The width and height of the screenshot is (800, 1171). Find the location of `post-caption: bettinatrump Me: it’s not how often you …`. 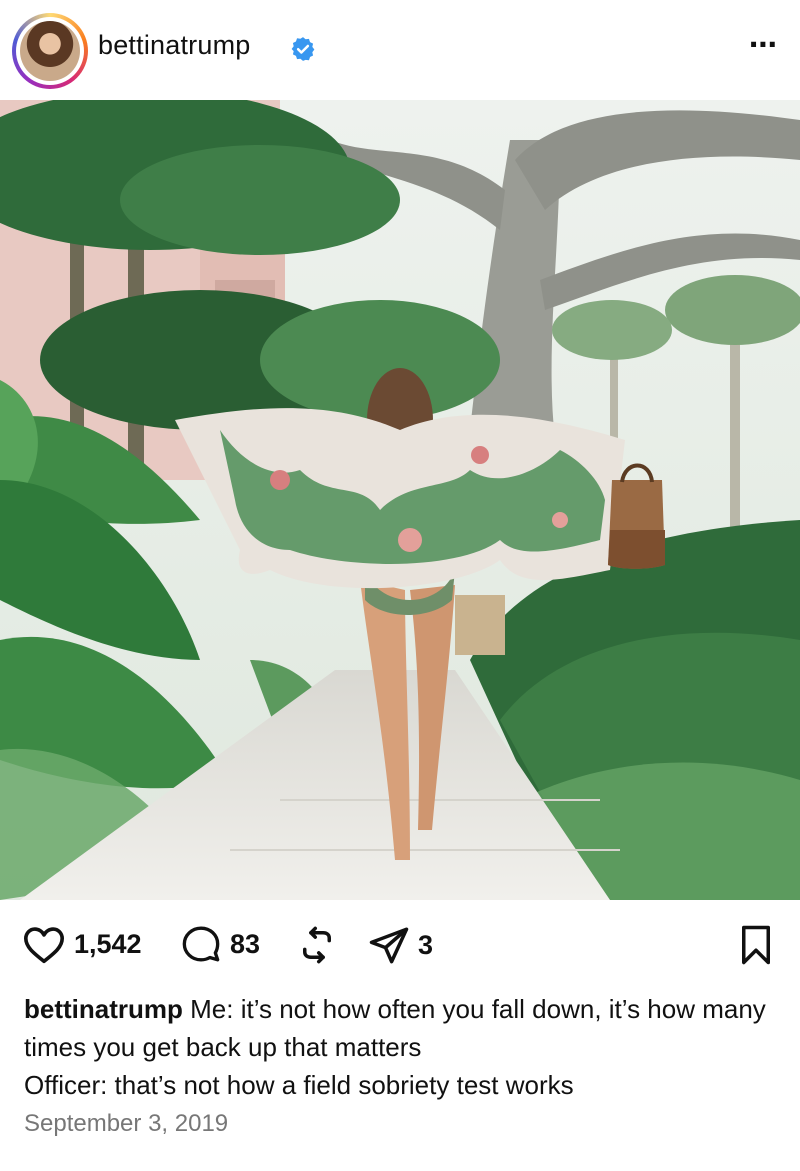

post-caption: bettinatrump Me: it’s not how often you … is located at coordinates (404, 1047).